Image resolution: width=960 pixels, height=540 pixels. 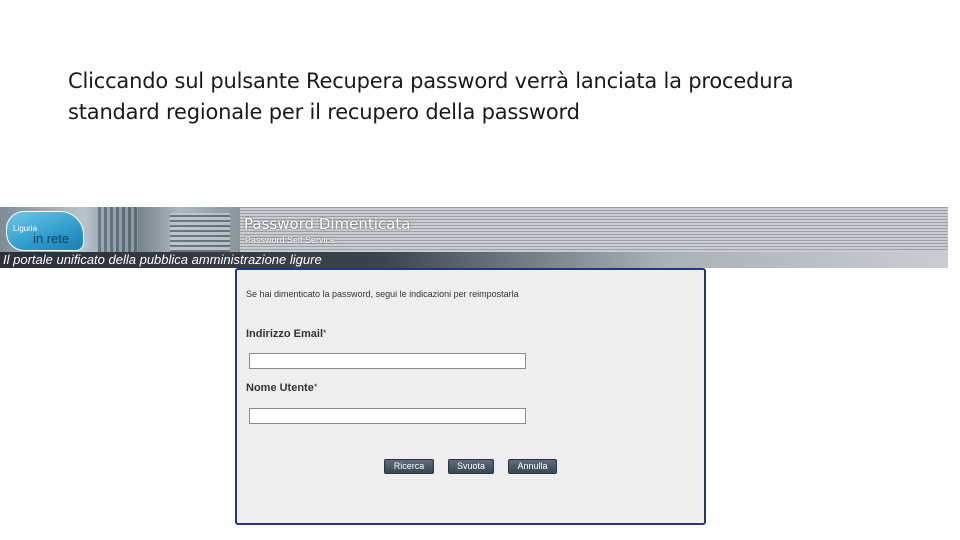 I want to click on email-label: Indirizzo Email*, so click(x=286, y=334).